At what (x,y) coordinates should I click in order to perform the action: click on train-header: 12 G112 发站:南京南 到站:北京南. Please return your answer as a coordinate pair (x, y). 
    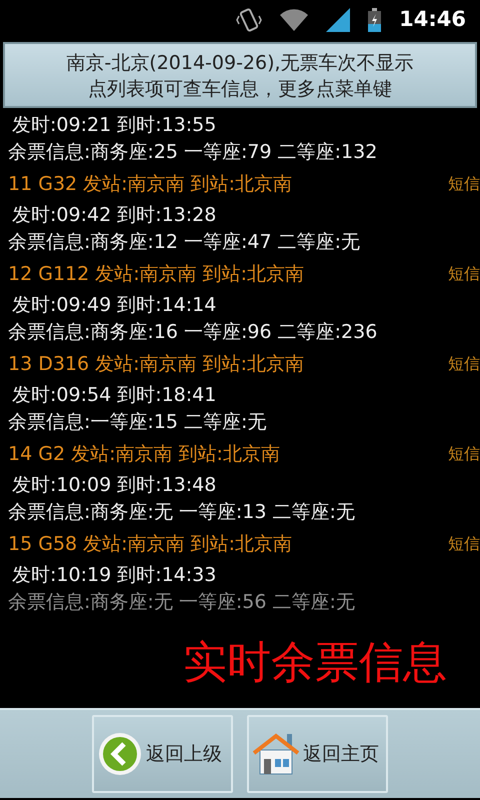
    Looking at the image, I should click on (156, 274).